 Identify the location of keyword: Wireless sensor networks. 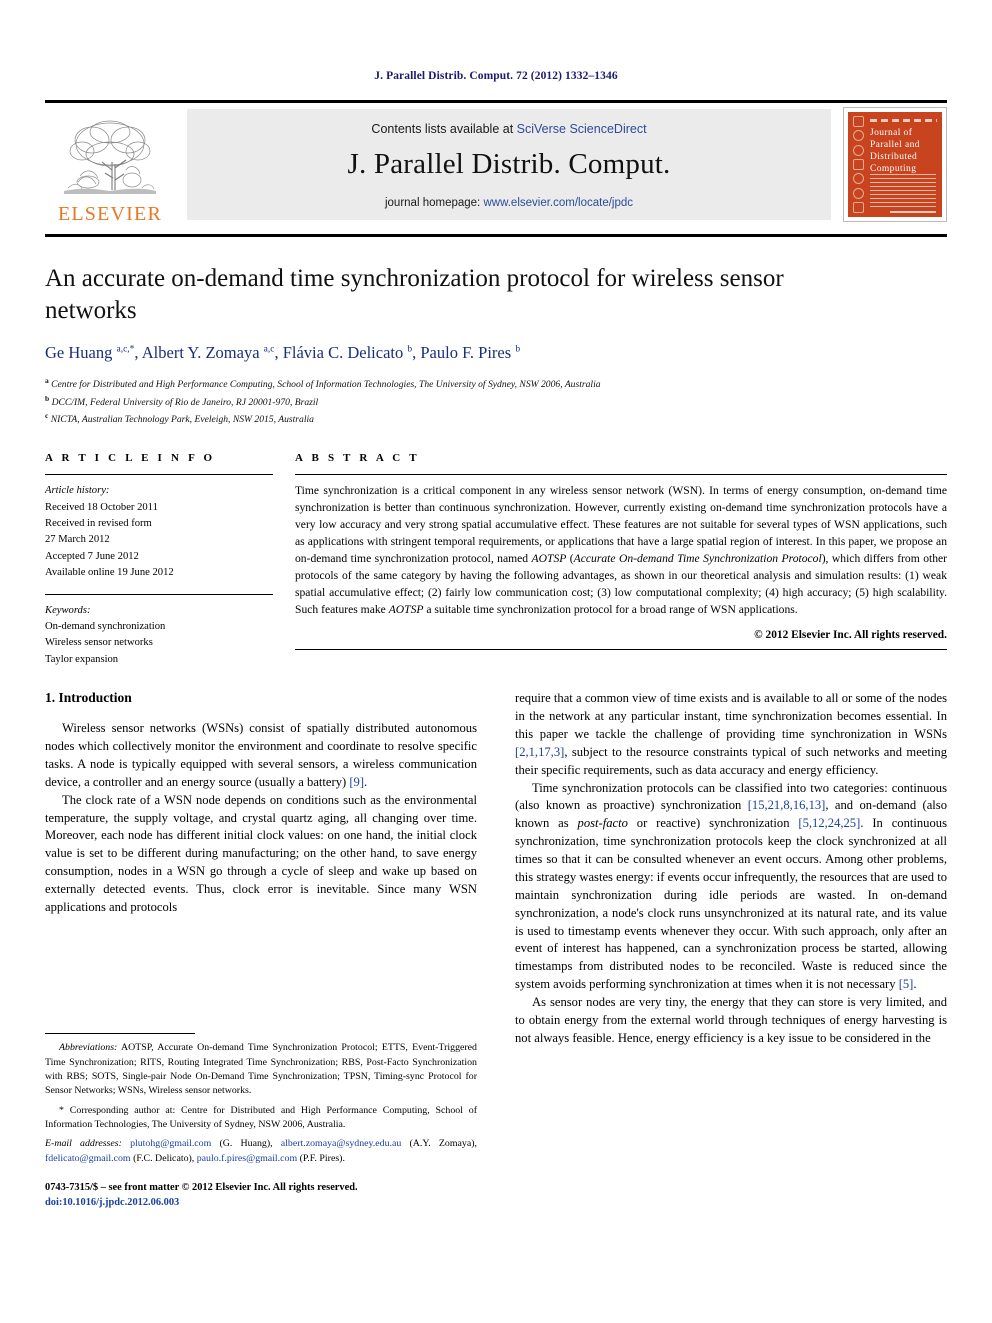
(99, 643).